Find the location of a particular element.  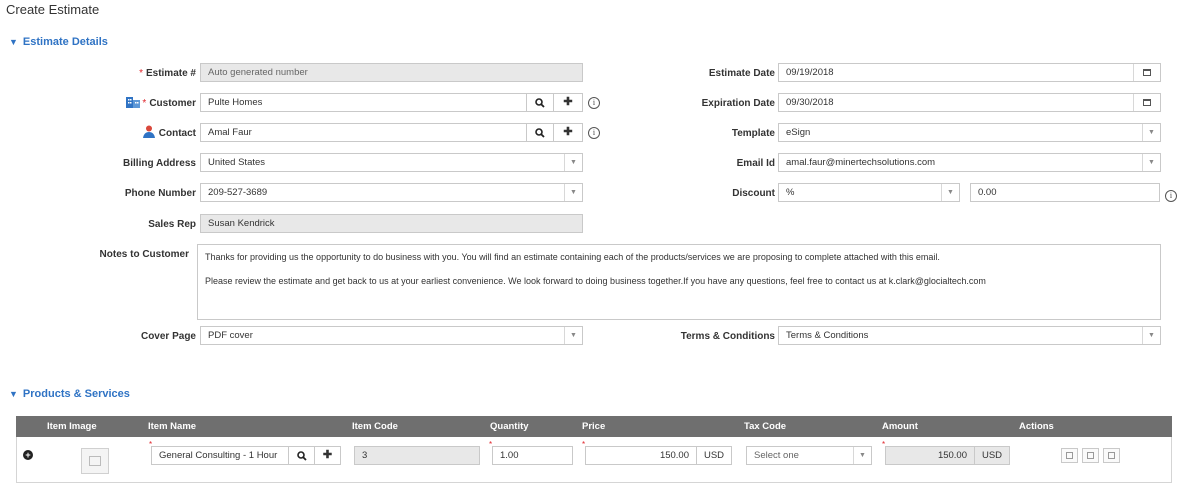

item-name-field: General Consulting - 1 Hour is located at coordinates (220, 455).